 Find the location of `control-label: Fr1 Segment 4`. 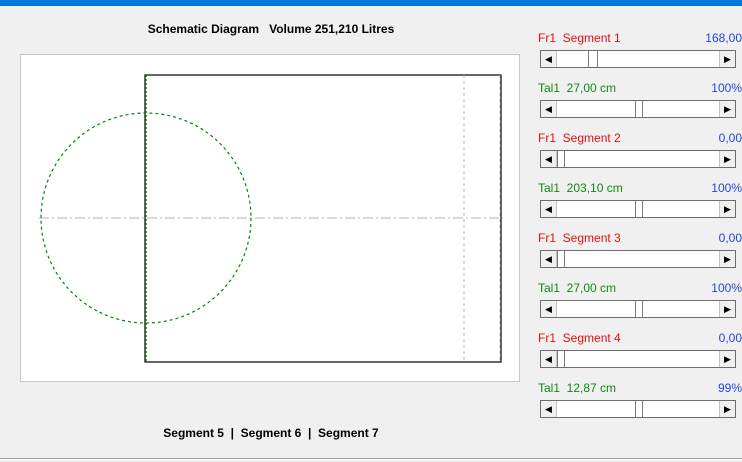

control-label: Fr1 Segment 4 is located at coordinates (579, 338).